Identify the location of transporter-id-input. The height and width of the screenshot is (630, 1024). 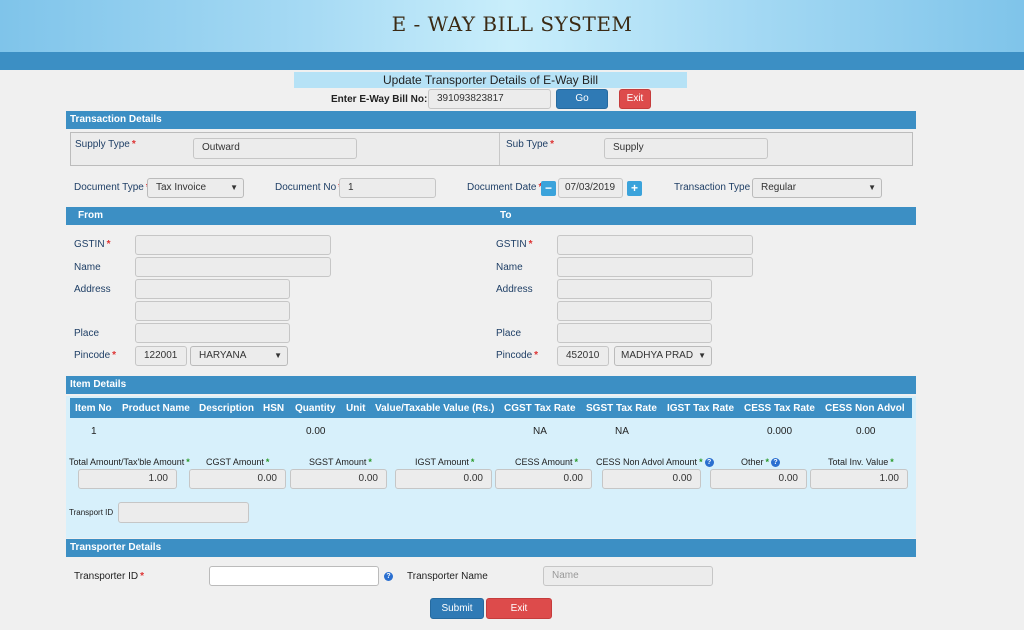
(294, 576).